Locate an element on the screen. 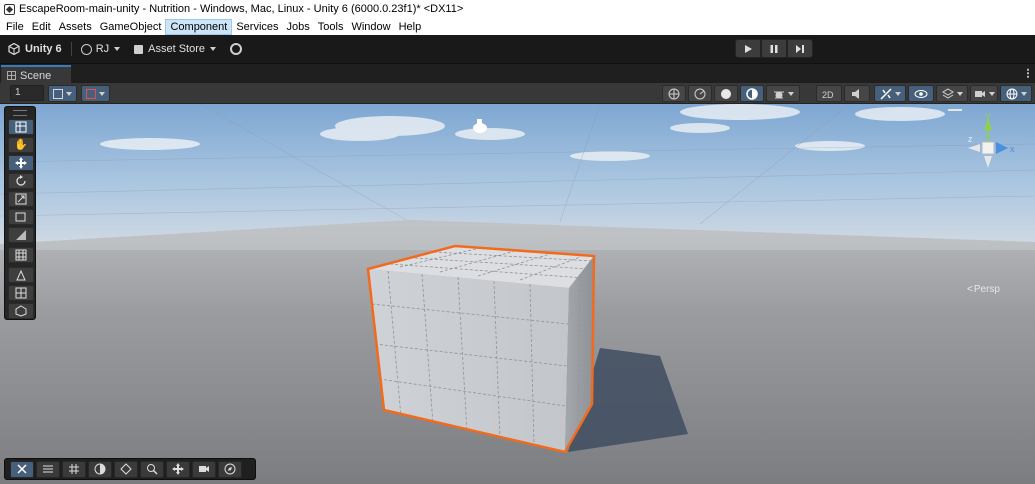 The height and width of the screenshot is (484, 1035). settings-gear-icon is located at coordinates (236, 49).